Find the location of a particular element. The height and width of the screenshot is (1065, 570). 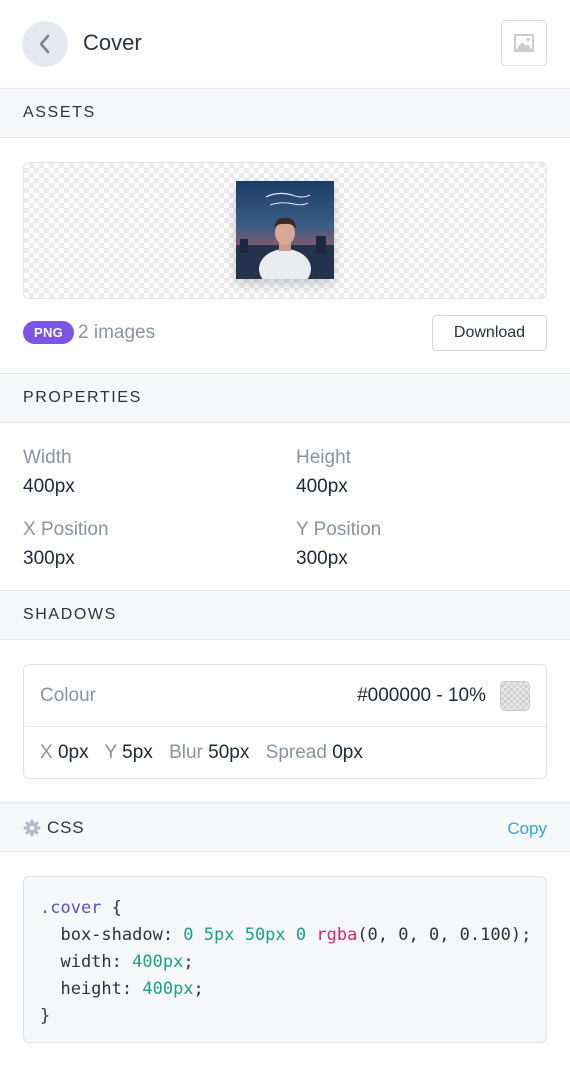

x-position-value: 300px is located at coordinates (49, 558).